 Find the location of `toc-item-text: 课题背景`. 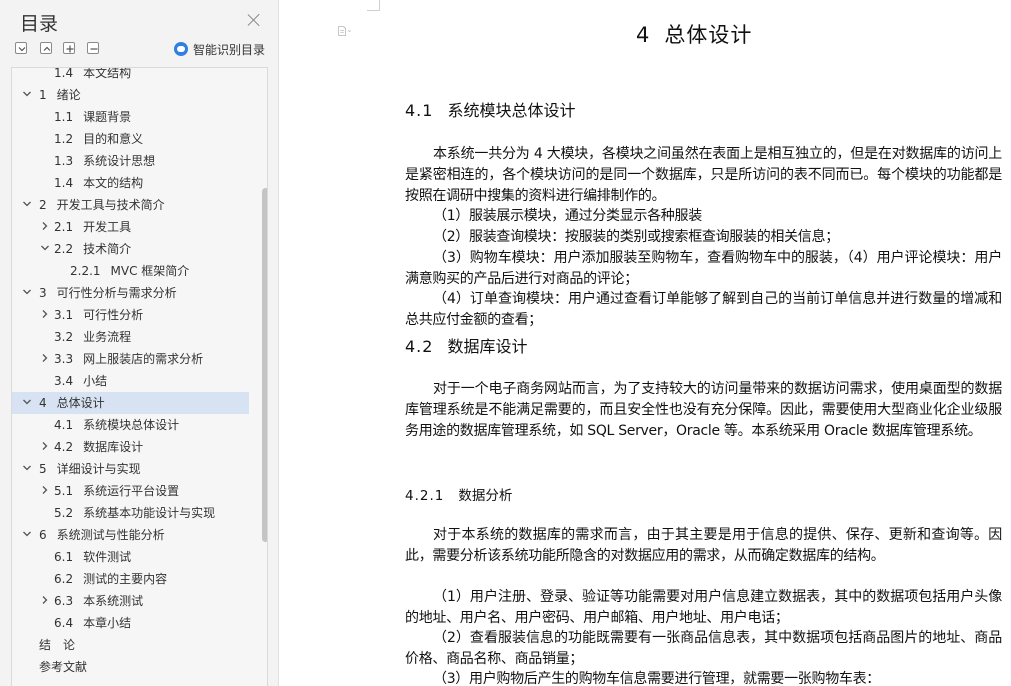

toc-item-text: 课题背景 is located at coordinates (107, 117).